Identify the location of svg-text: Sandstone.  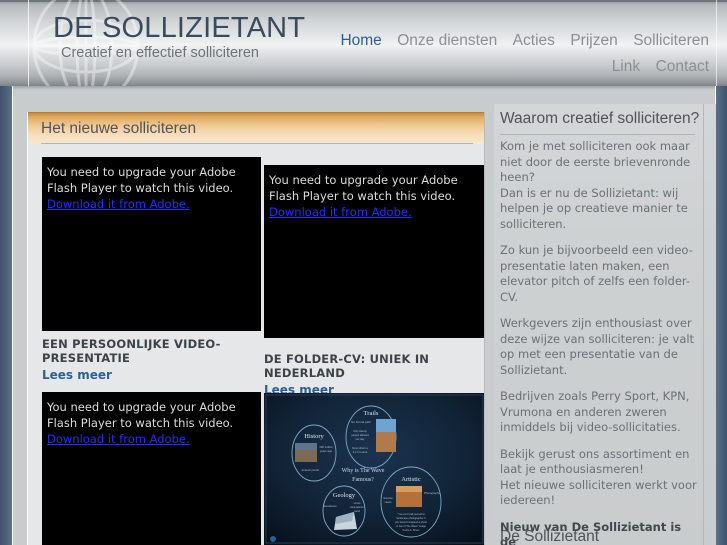
(330, 506).